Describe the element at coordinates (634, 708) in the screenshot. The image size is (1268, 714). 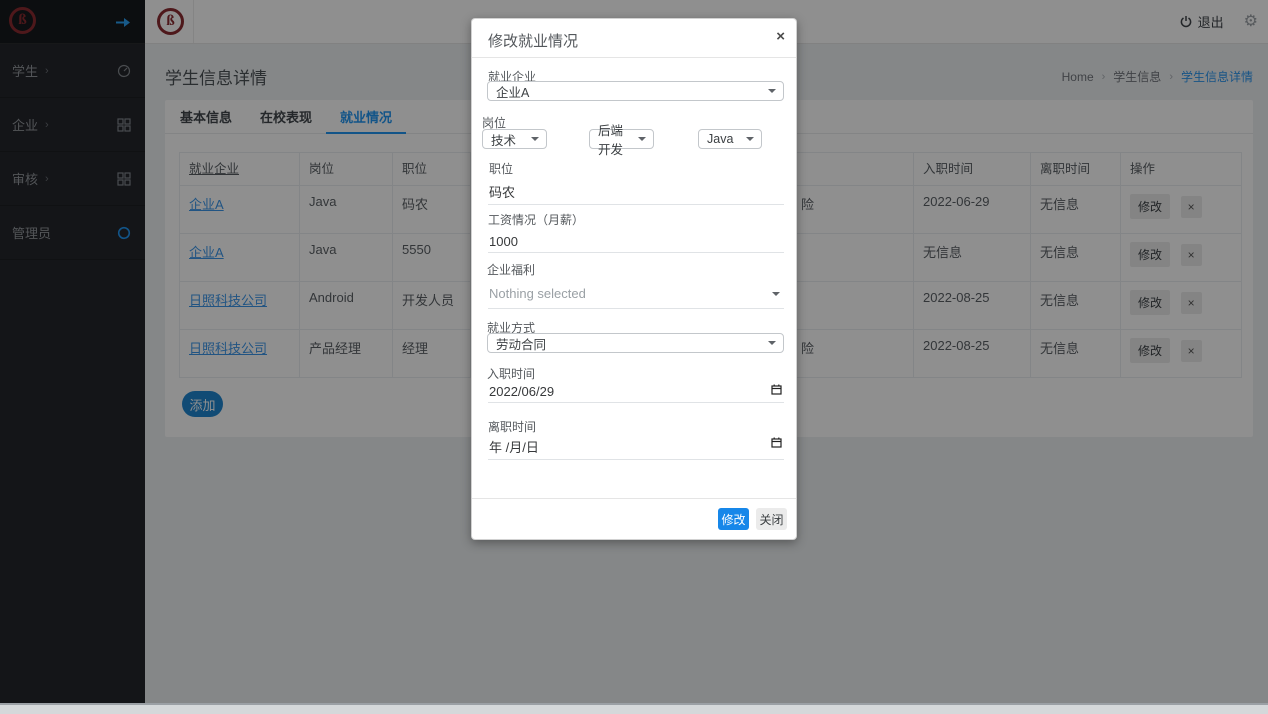
I see `page-footer` at that location.